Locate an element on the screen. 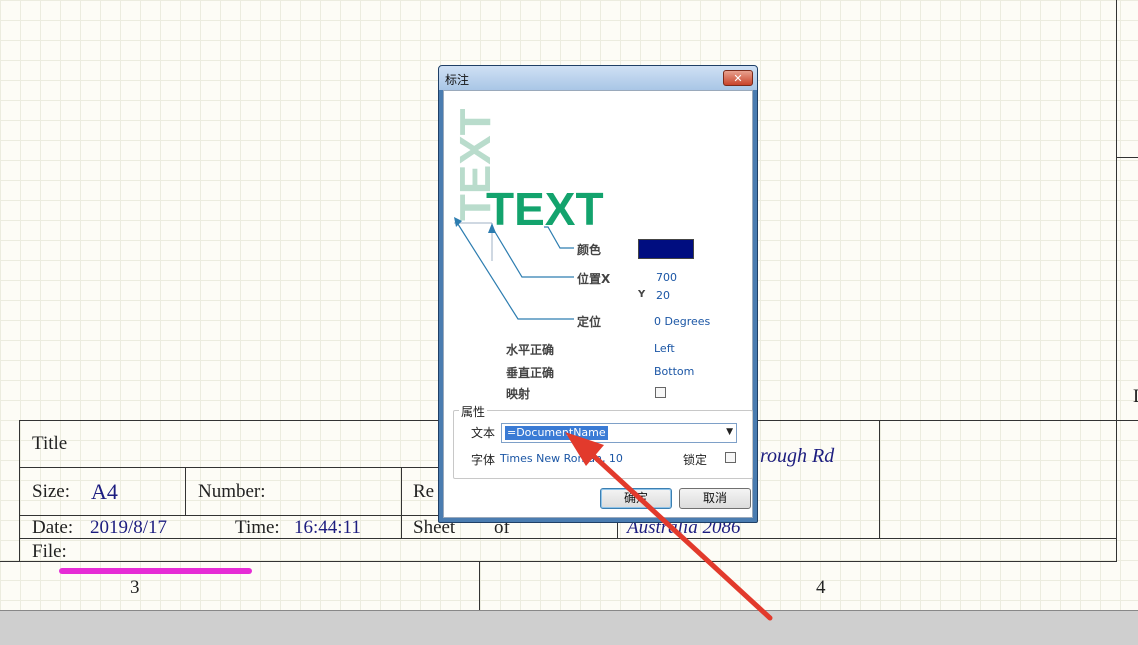 The width and height of the screenshot is (1138, 645). position-x-label: 位置X is located at coordinates (594, 279).